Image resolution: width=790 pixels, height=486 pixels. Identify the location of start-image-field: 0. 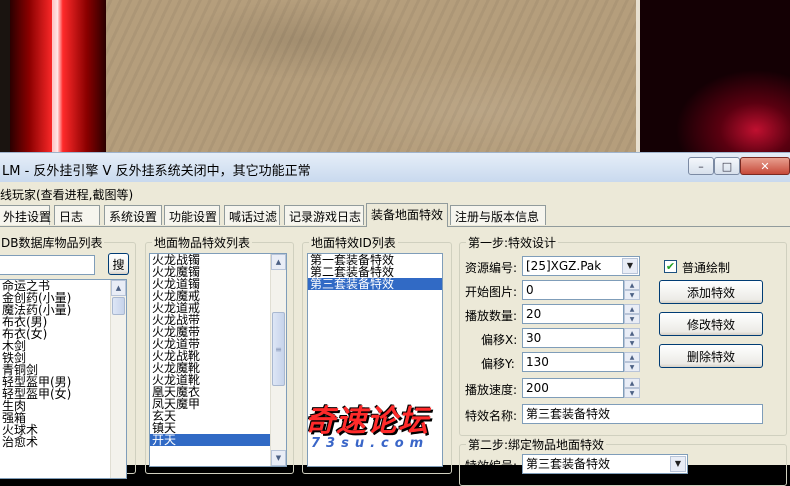
(573, 290).